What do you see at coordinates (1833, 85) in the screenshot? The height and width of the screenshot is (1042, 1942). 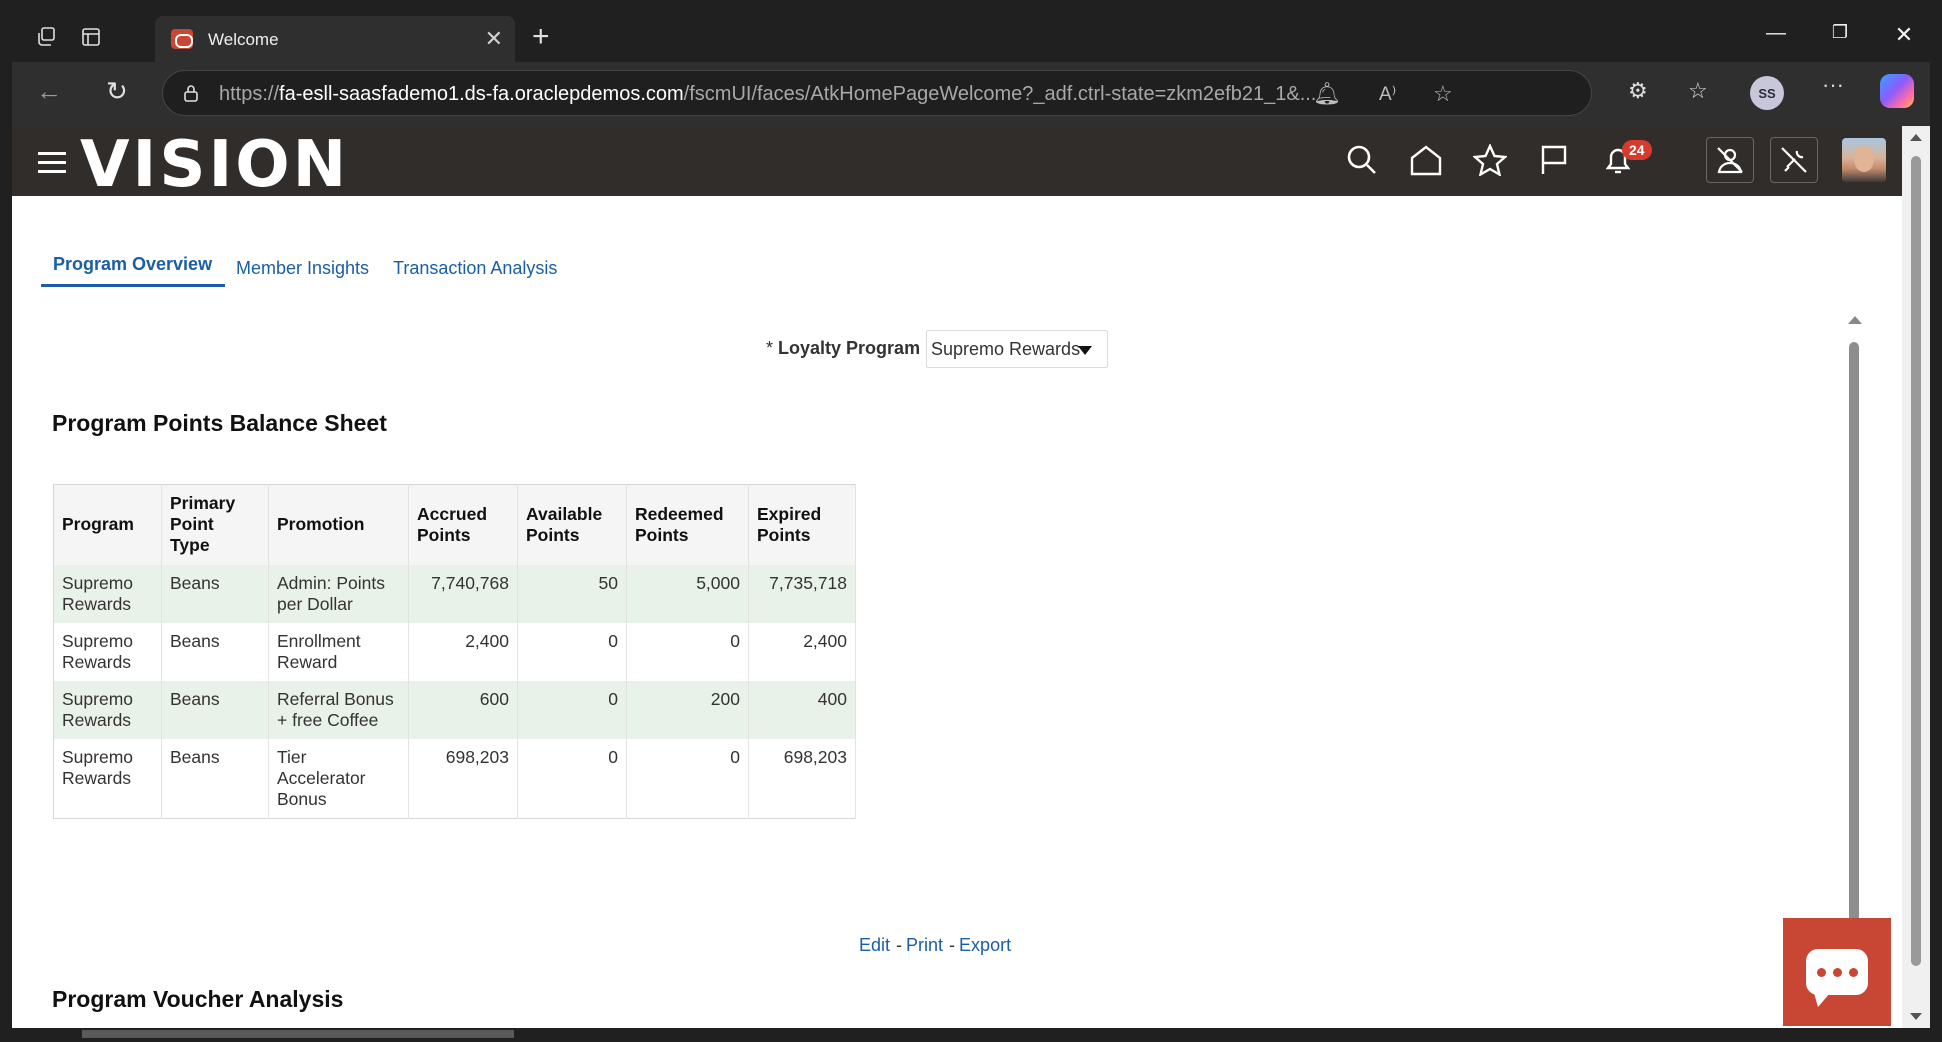 I see `more-menu-icon: ···` at bounding box center [1833, 85].